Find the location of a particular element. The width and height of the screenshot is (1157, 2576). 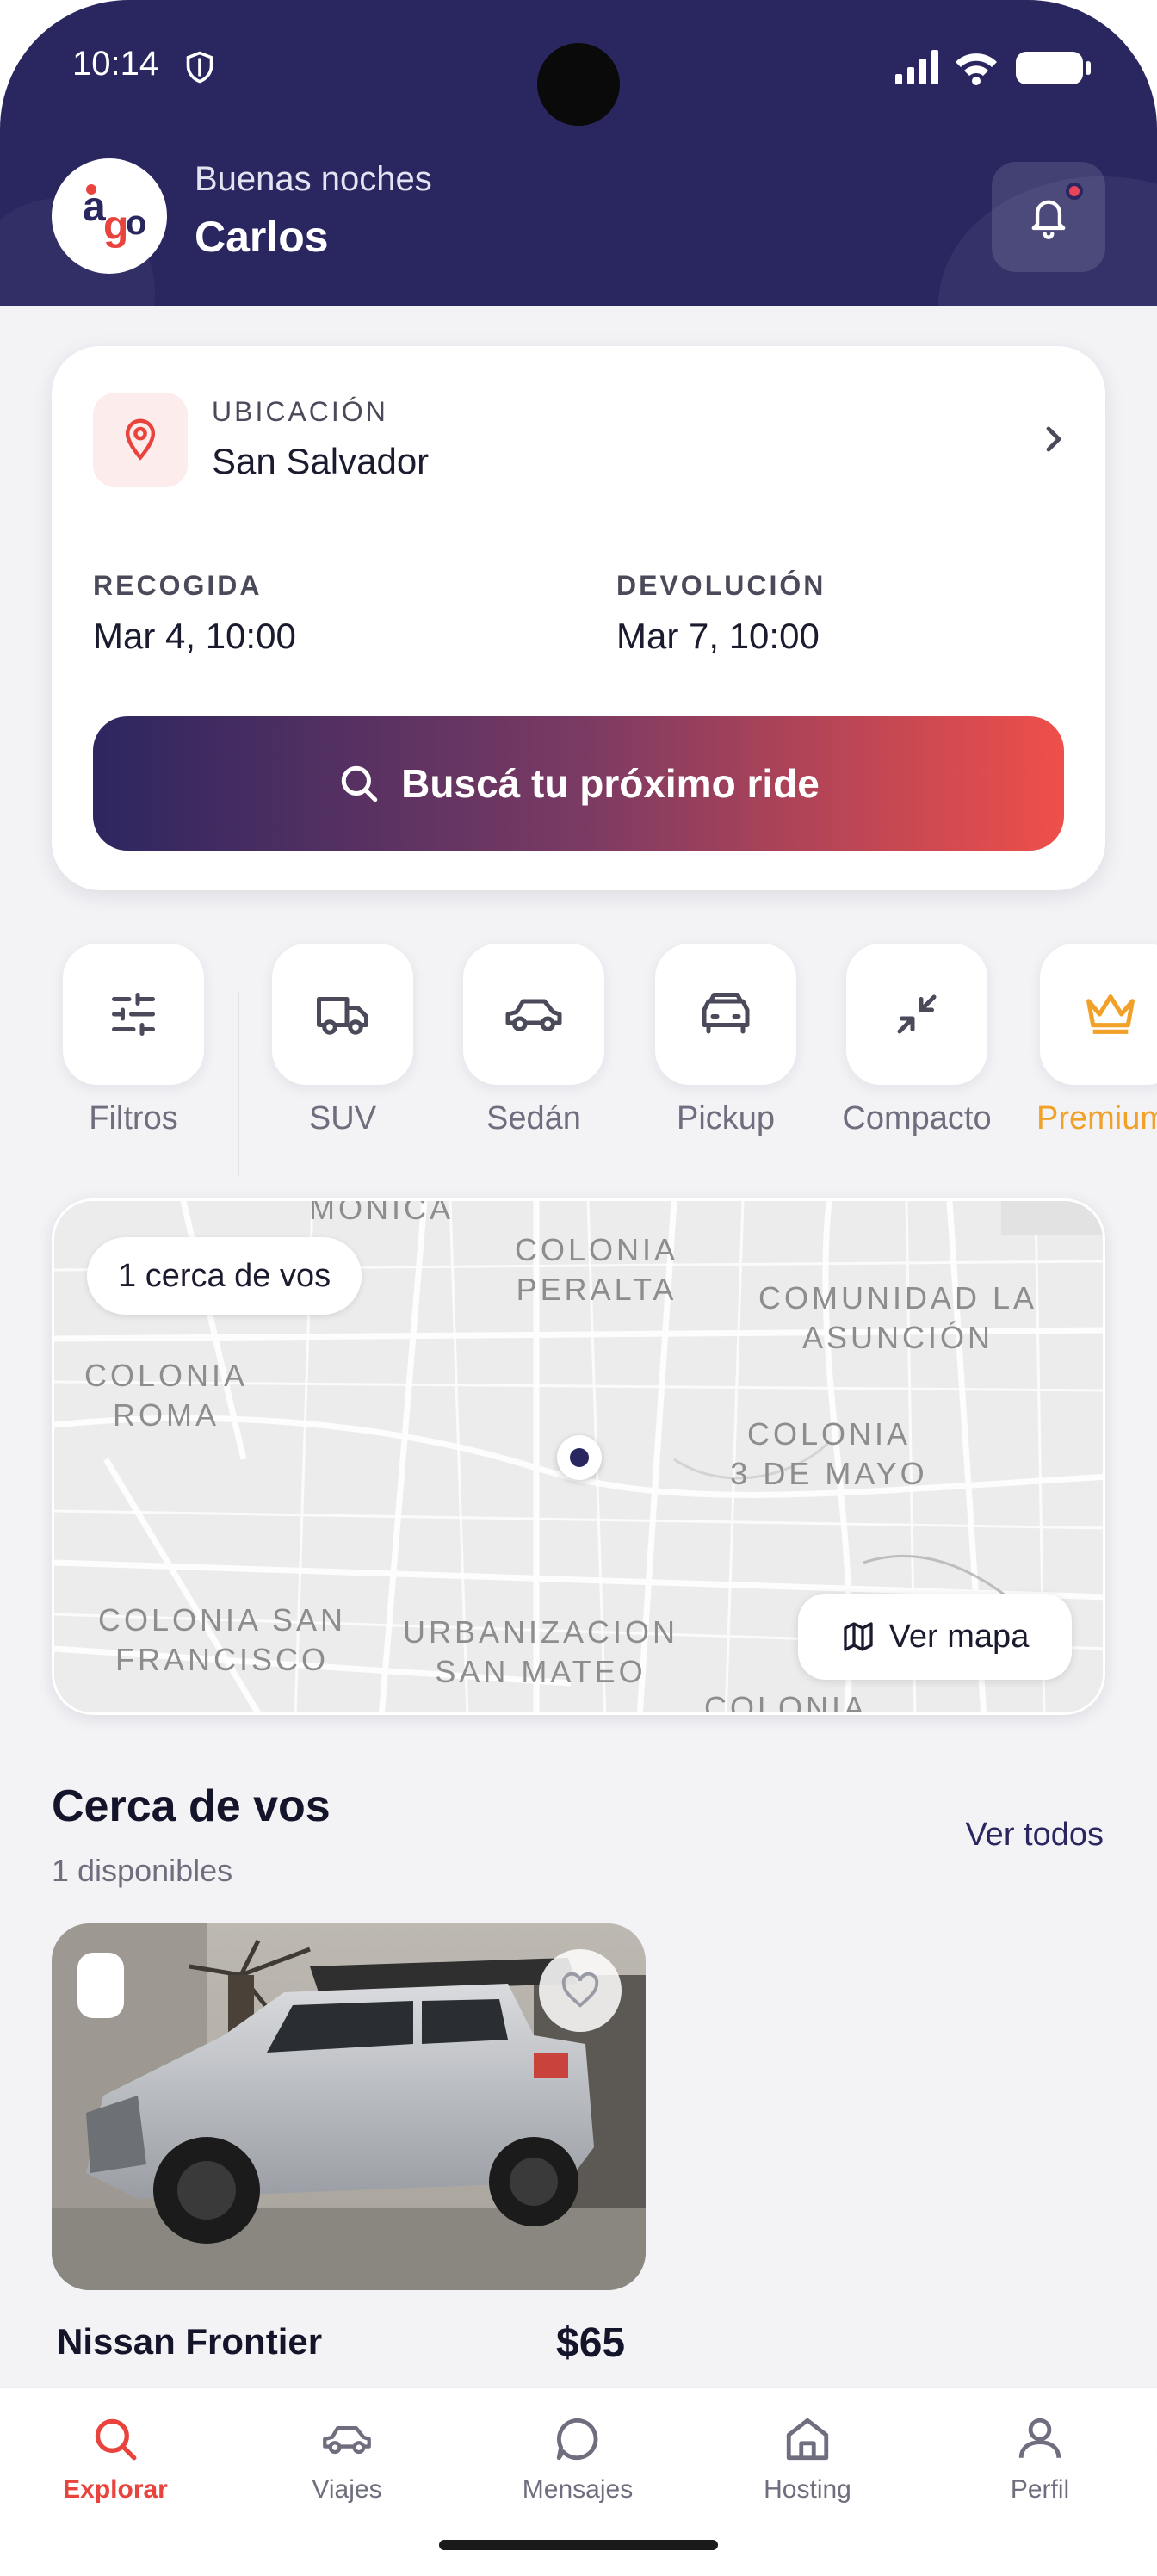

avatar: a g o is located at coordinates (110, 216).